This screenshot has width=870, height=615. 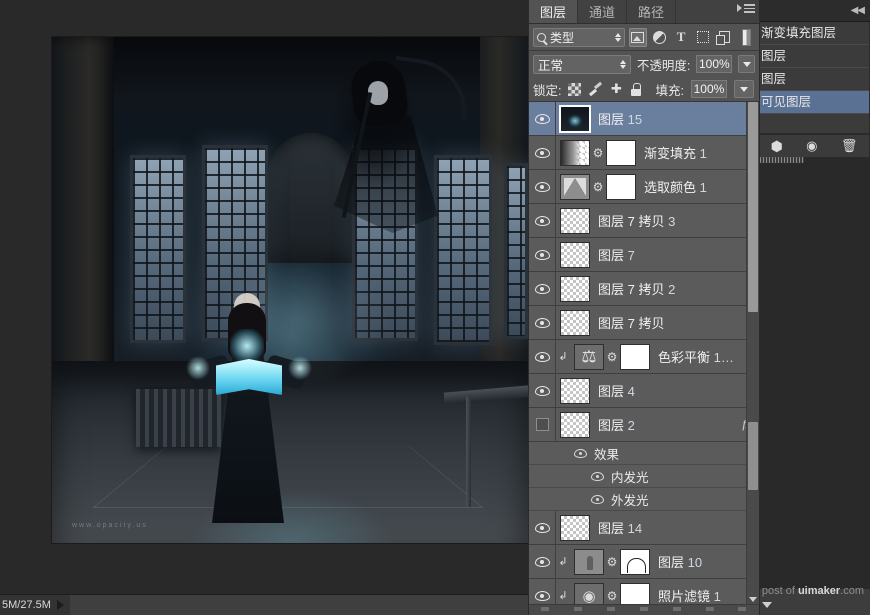 What do you see at coordinates (814, 78) in the screenshot?
I see `layer-context-menu: 渐变填充图层 图层 图层 可见图层` at bounding box center [814, 78].